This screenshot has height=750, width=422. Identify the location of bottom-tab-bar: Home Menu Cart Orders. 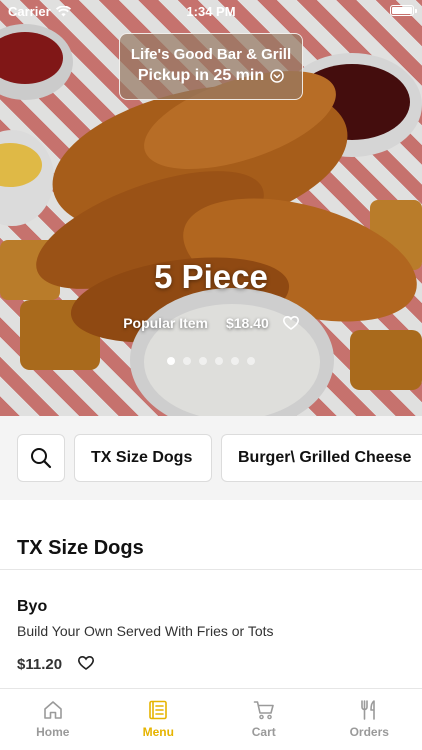
(211, 719).